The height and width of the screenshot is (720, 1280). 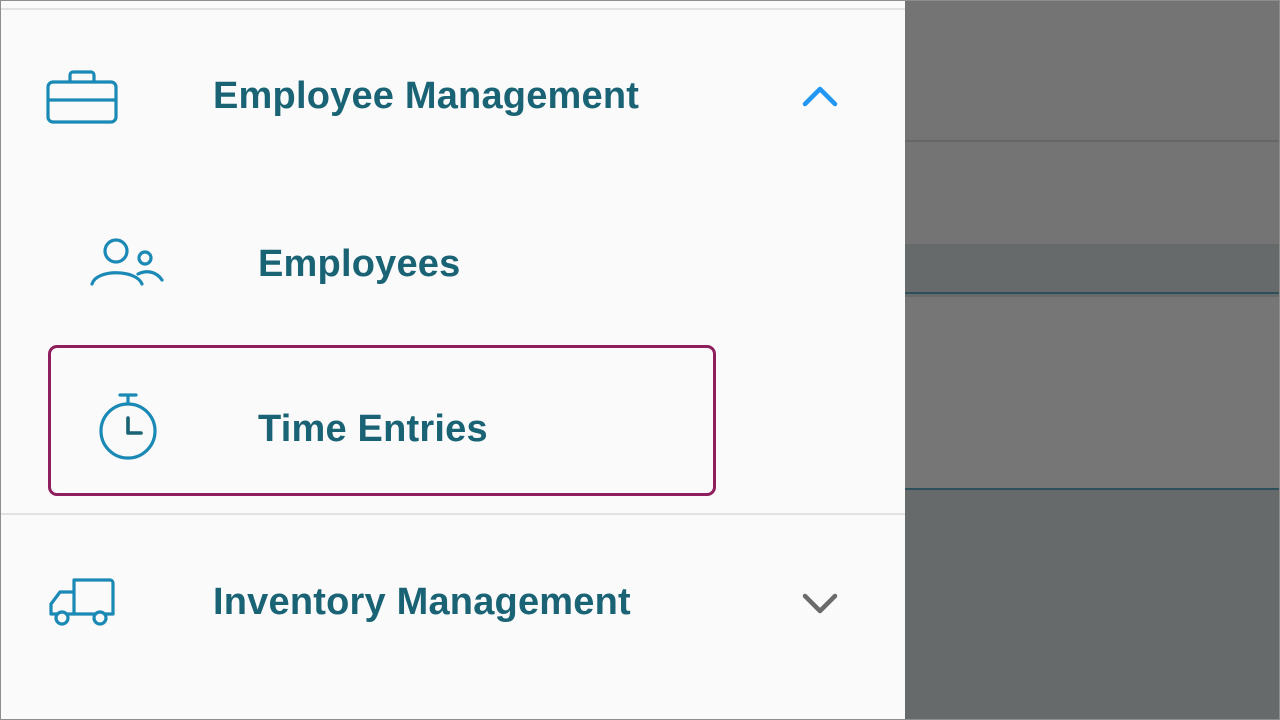 What do you see at coordinates (127, 262) in the screenshot?
I see `people-icon` at bounding box center [127, 262].